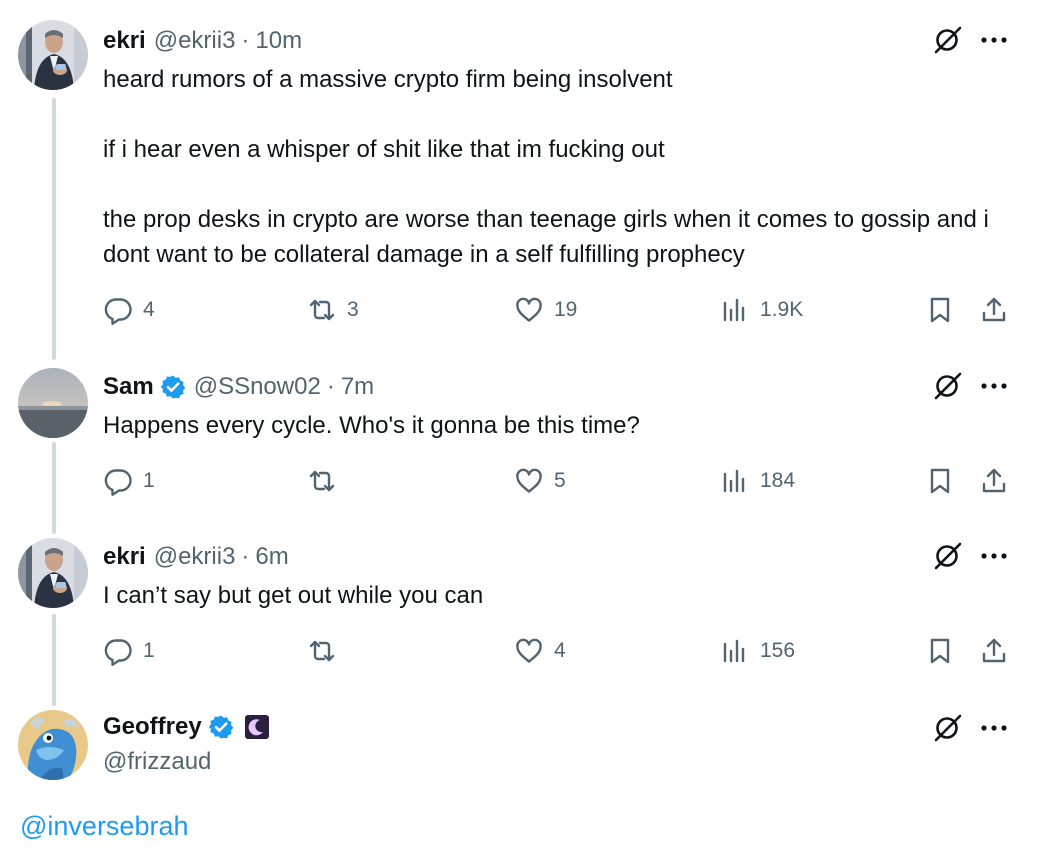 This screenshot has height=859, width=1038. I want to click on tweet-header: Geoffrey, so click(186, 727).